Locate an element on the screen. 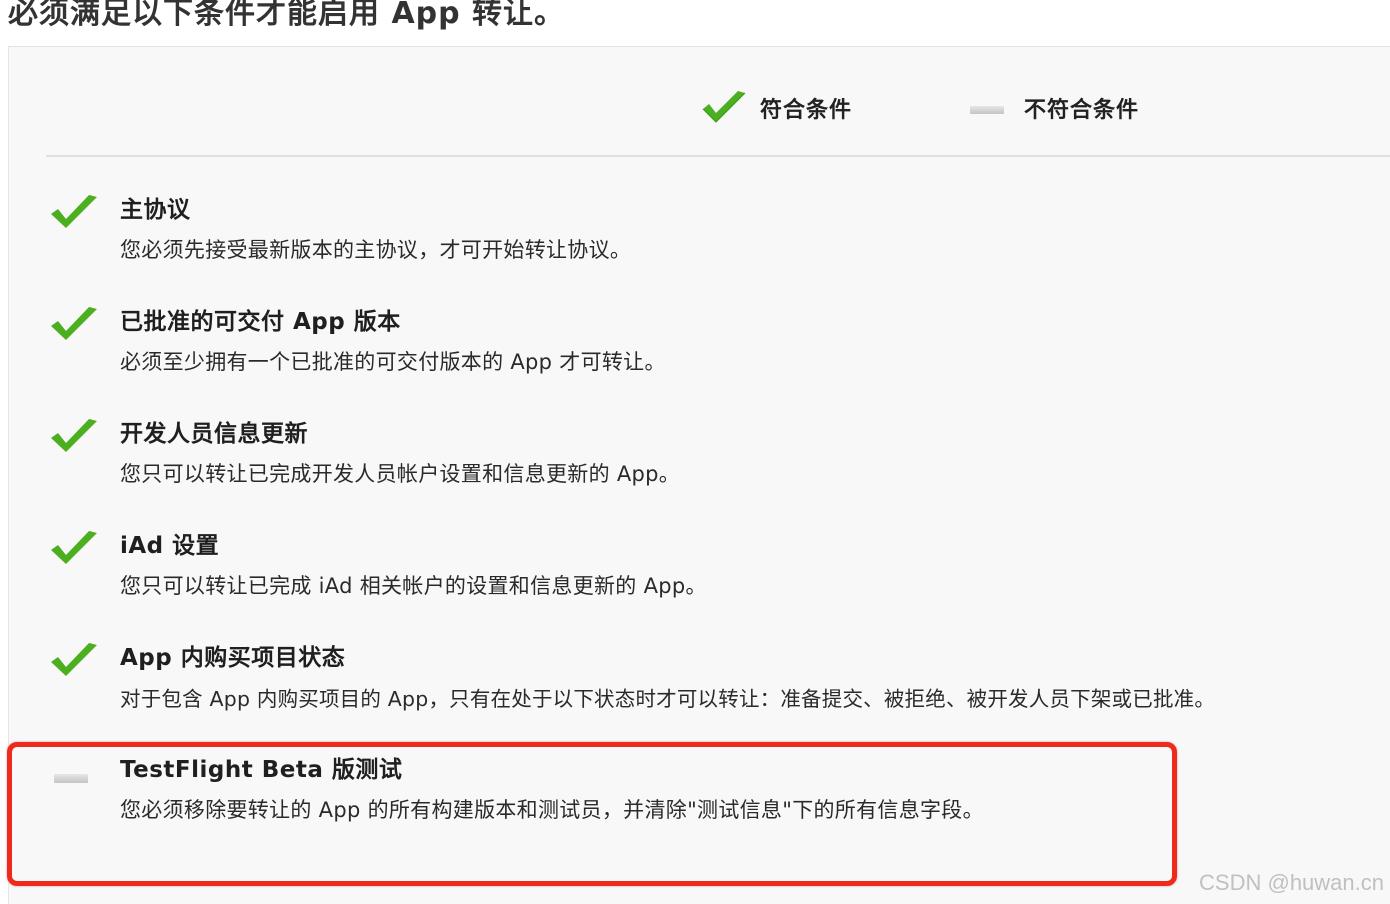 This screenshot has width=1390, height=904. legend-met: 符合条件 is located at coordinates (776, 108).